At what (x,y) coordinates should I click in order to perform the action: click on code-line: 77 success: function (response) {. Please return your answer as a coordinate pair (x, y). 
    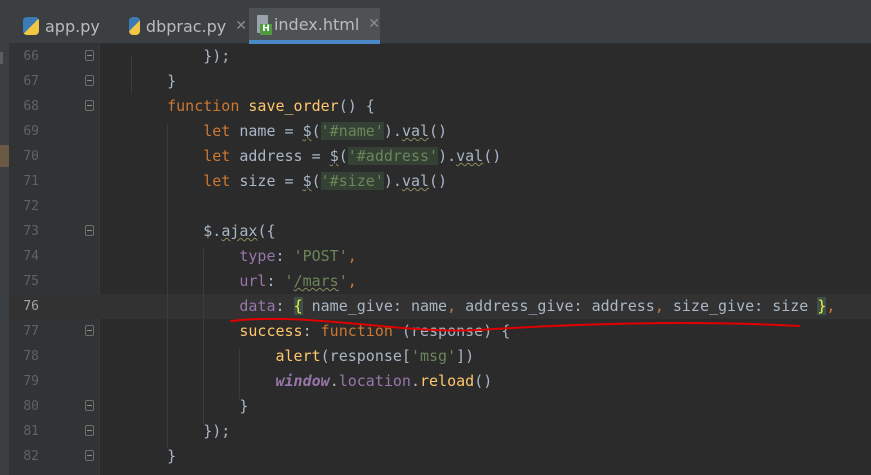
    Looking at the image, I should click on (440, 331).